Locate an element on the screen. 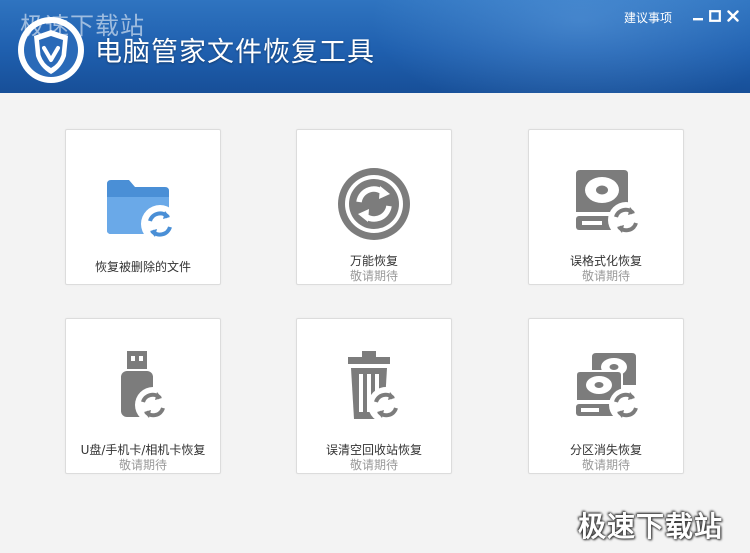 This screenshot has width=750, height=553. close-button is located at coordinates (733, 16).